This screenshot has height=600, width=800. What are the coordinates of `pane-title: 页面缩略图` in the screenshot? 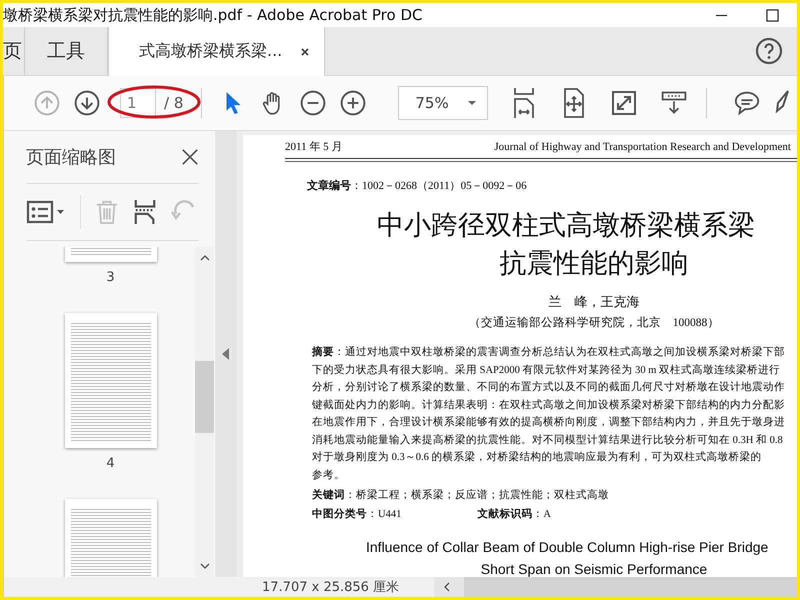 It's located at (71, 157).